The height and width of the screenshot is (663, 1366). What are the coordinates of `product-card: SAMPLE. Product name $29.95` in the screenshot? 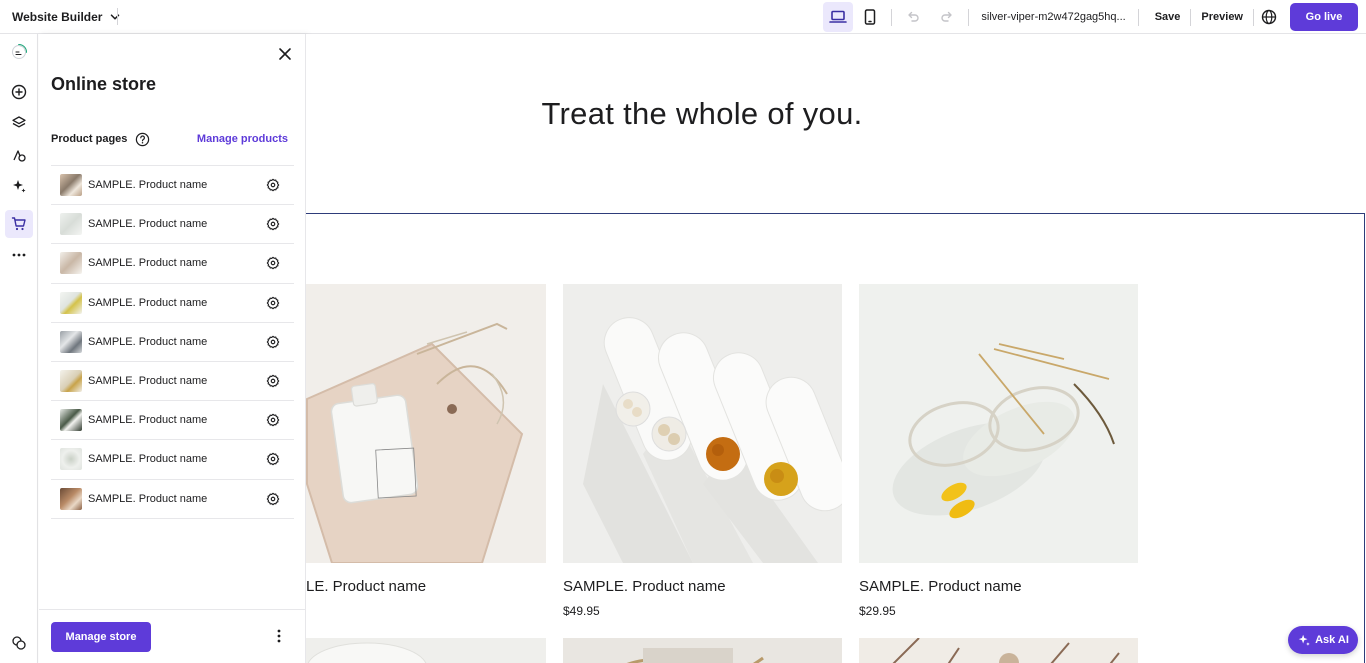 It's located at (998, 451).